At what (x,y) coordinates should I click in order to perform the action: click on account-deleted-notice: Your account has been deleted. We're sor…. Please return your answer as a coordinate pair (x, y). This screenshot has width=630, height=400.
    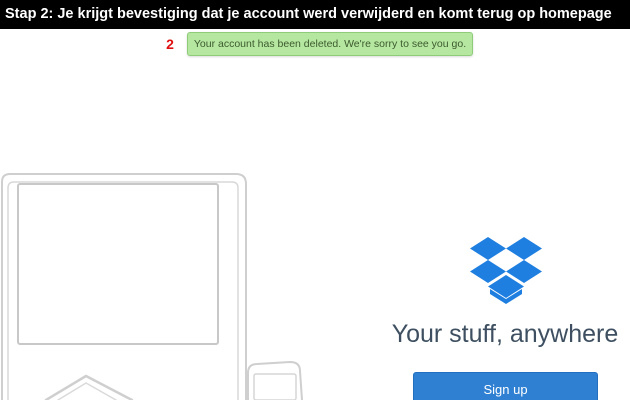
    Looking at the image, I should click on (330, 44).